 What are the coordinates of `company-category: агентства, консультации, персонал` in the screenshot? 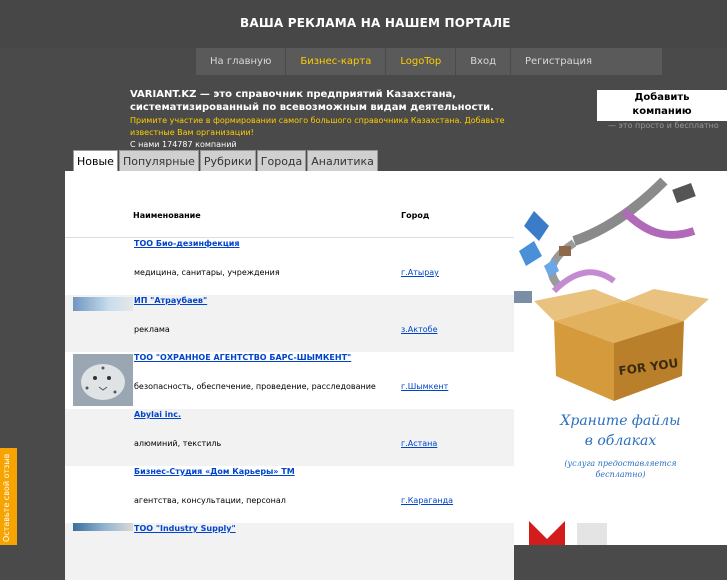 It's located at (210, 500).